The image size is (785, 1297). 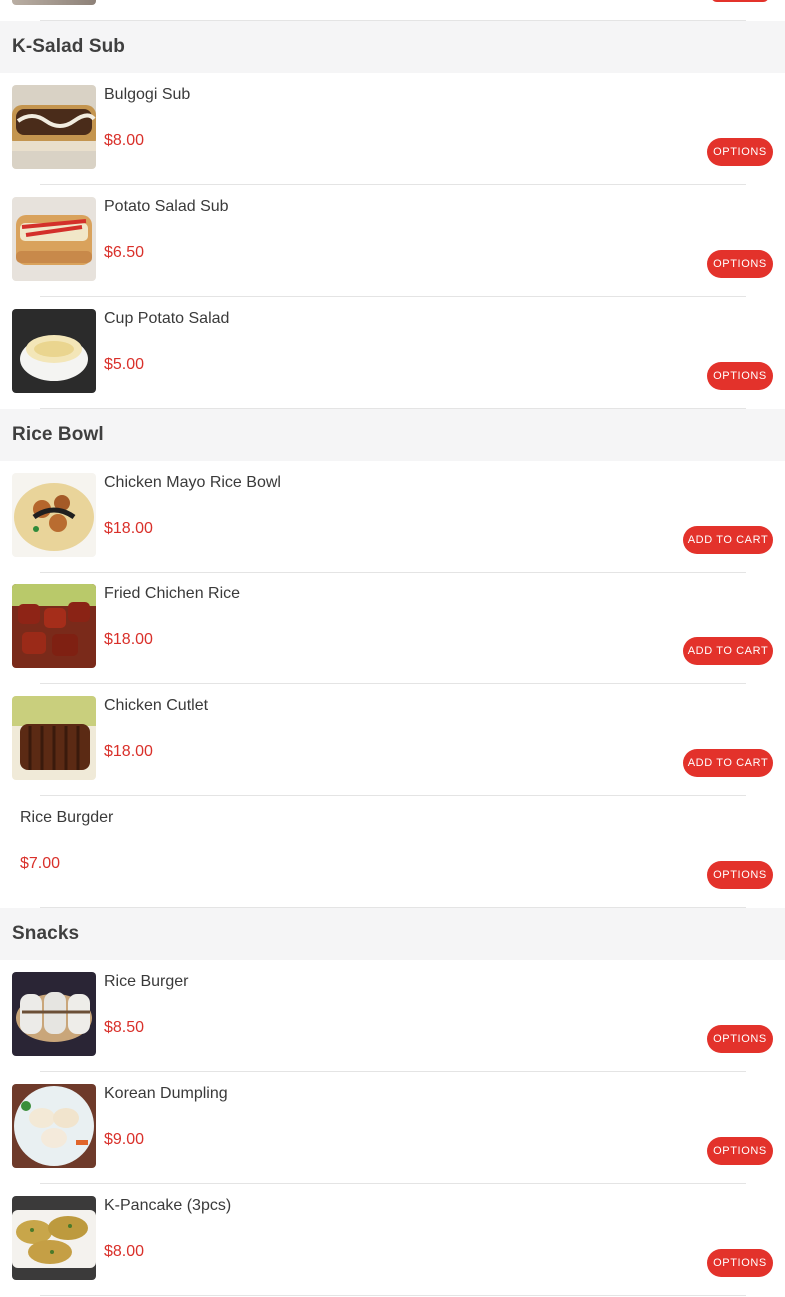 I want to click on menu-item-rice-burger: Rice Burger $8.50 OPTIONS, so click(x=392, y=1016).